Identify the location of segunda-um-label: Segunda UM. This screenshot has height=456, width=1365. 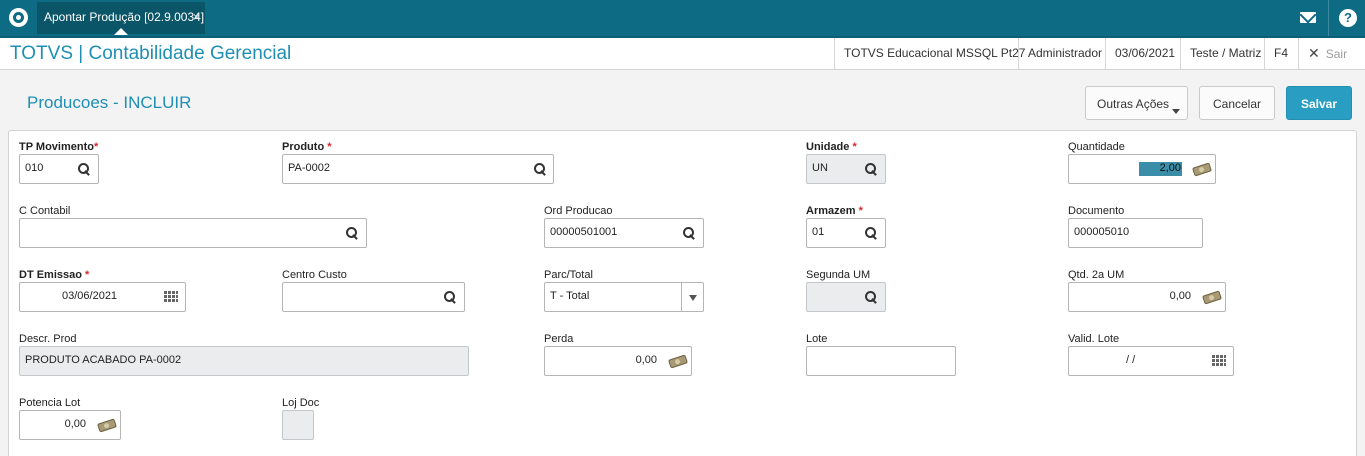
(838, 275).